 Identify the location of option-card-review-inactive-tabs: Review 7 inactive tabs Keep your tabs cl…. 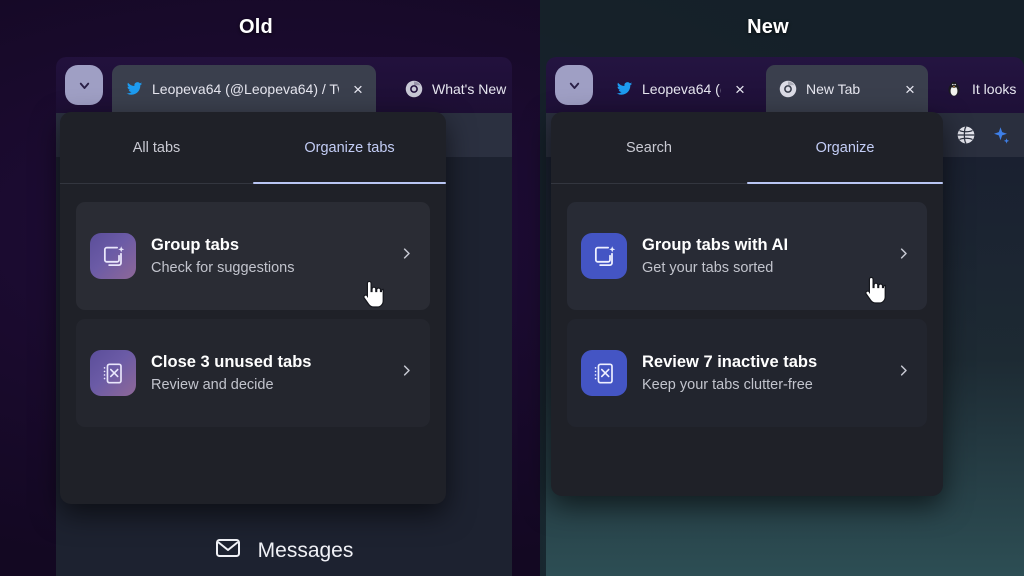
(747, 373).